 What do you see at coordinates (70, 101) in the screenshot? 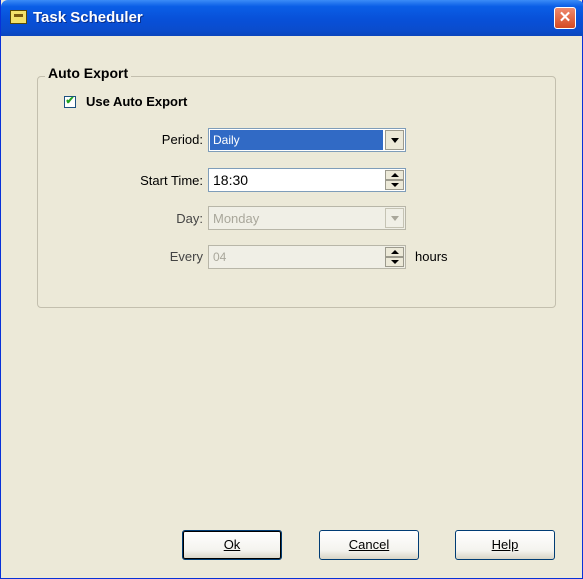
I see `use-auto-export-checkbox: ✔` at bounding box center [70, 101].